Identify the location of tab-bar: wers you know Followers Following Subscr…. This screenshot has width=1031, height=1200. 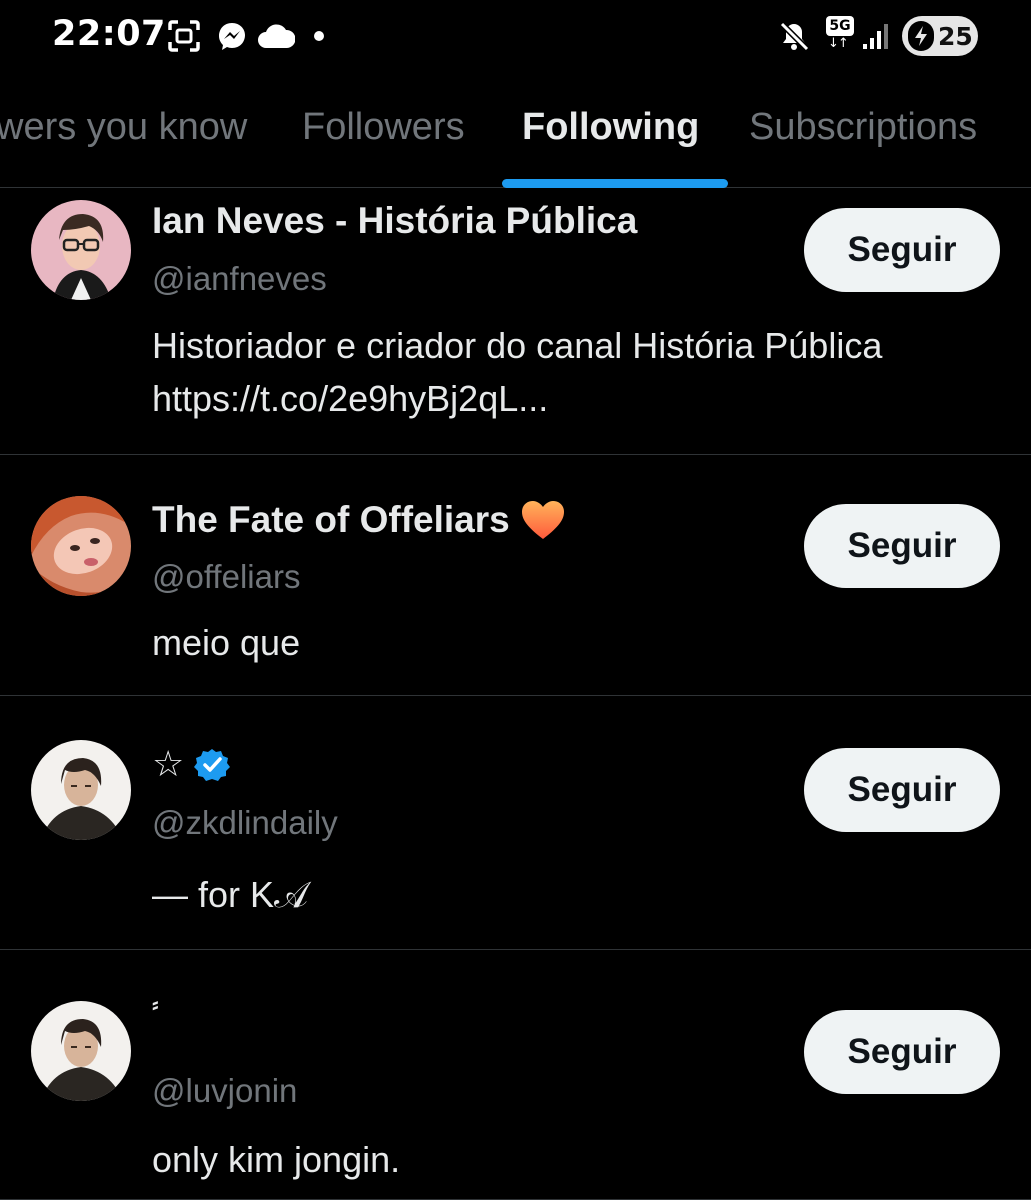
(515, 135).